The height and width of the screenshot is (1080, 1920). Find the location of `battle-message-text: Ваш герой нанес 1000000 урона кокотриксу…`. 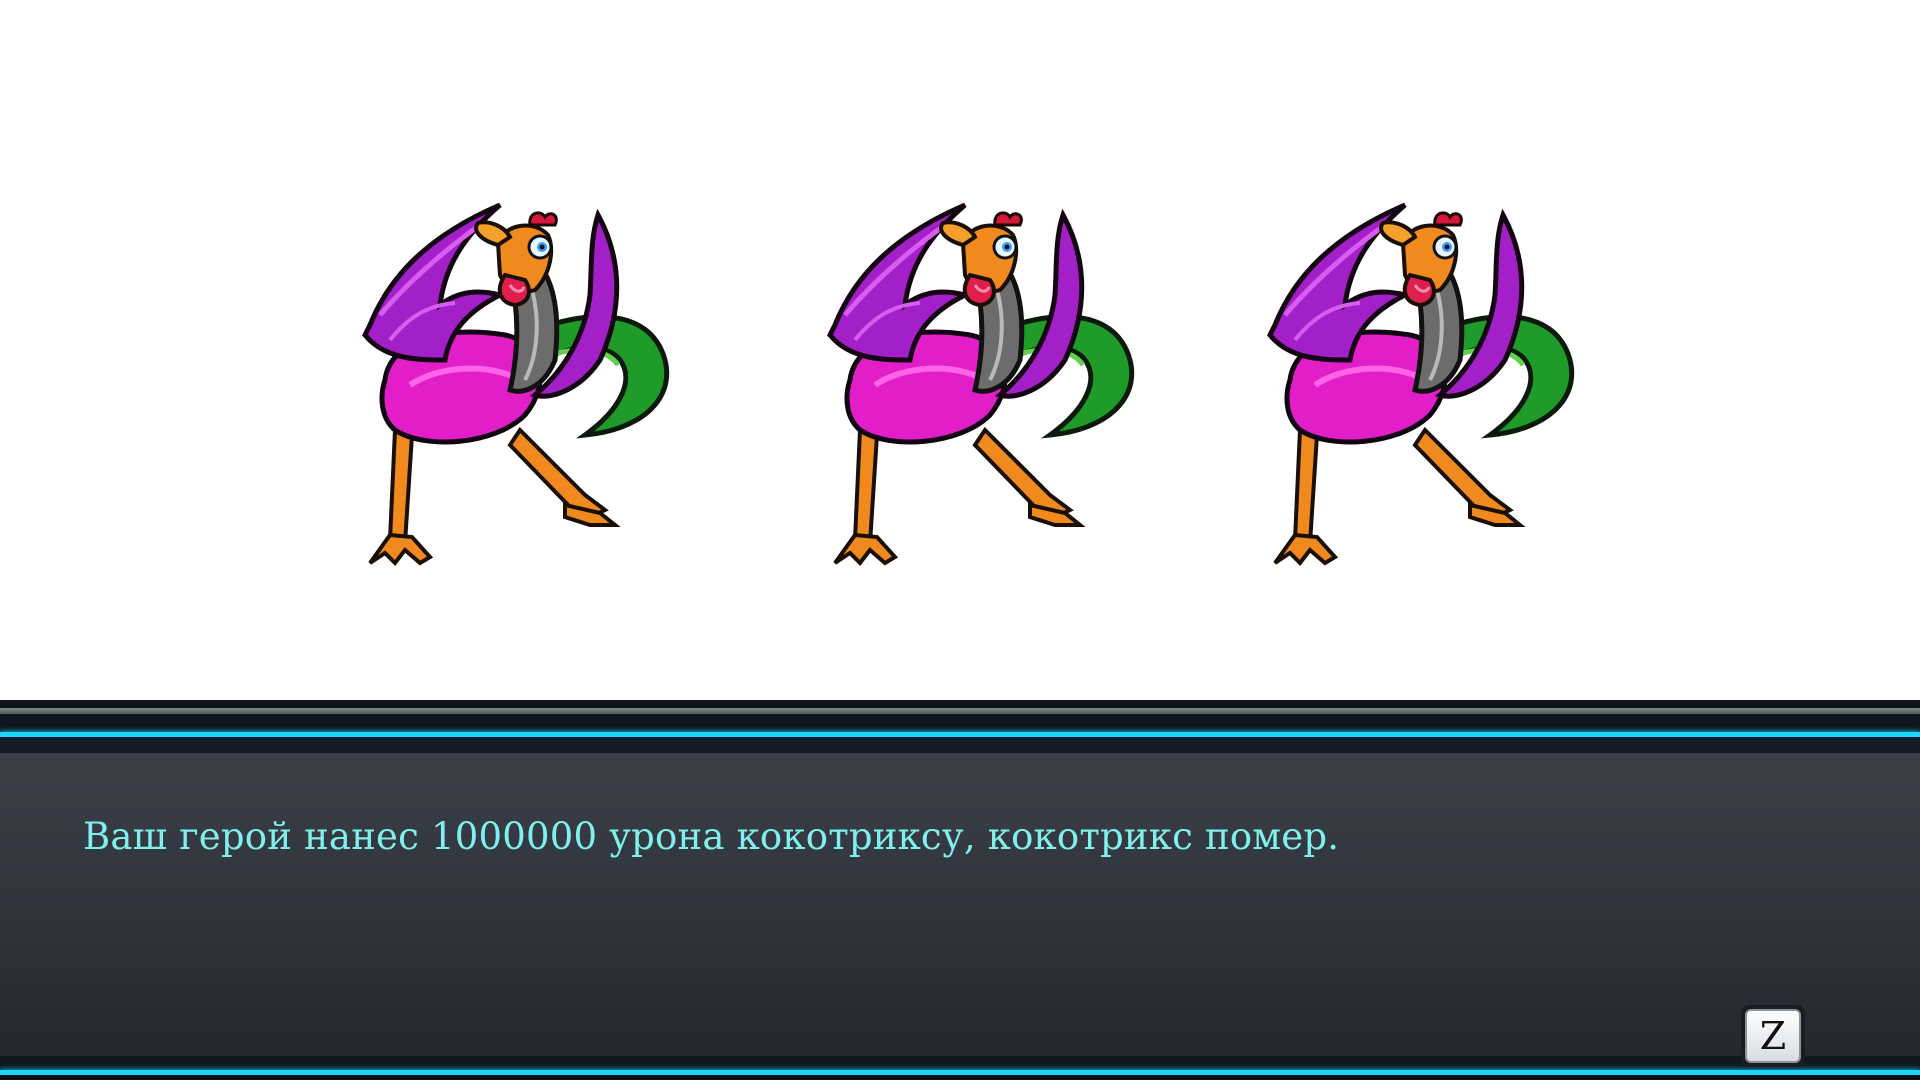

battle-message-text: Ваш герой нанес 1000000 урона кокотриксу… is located at coordinates (711, 836).